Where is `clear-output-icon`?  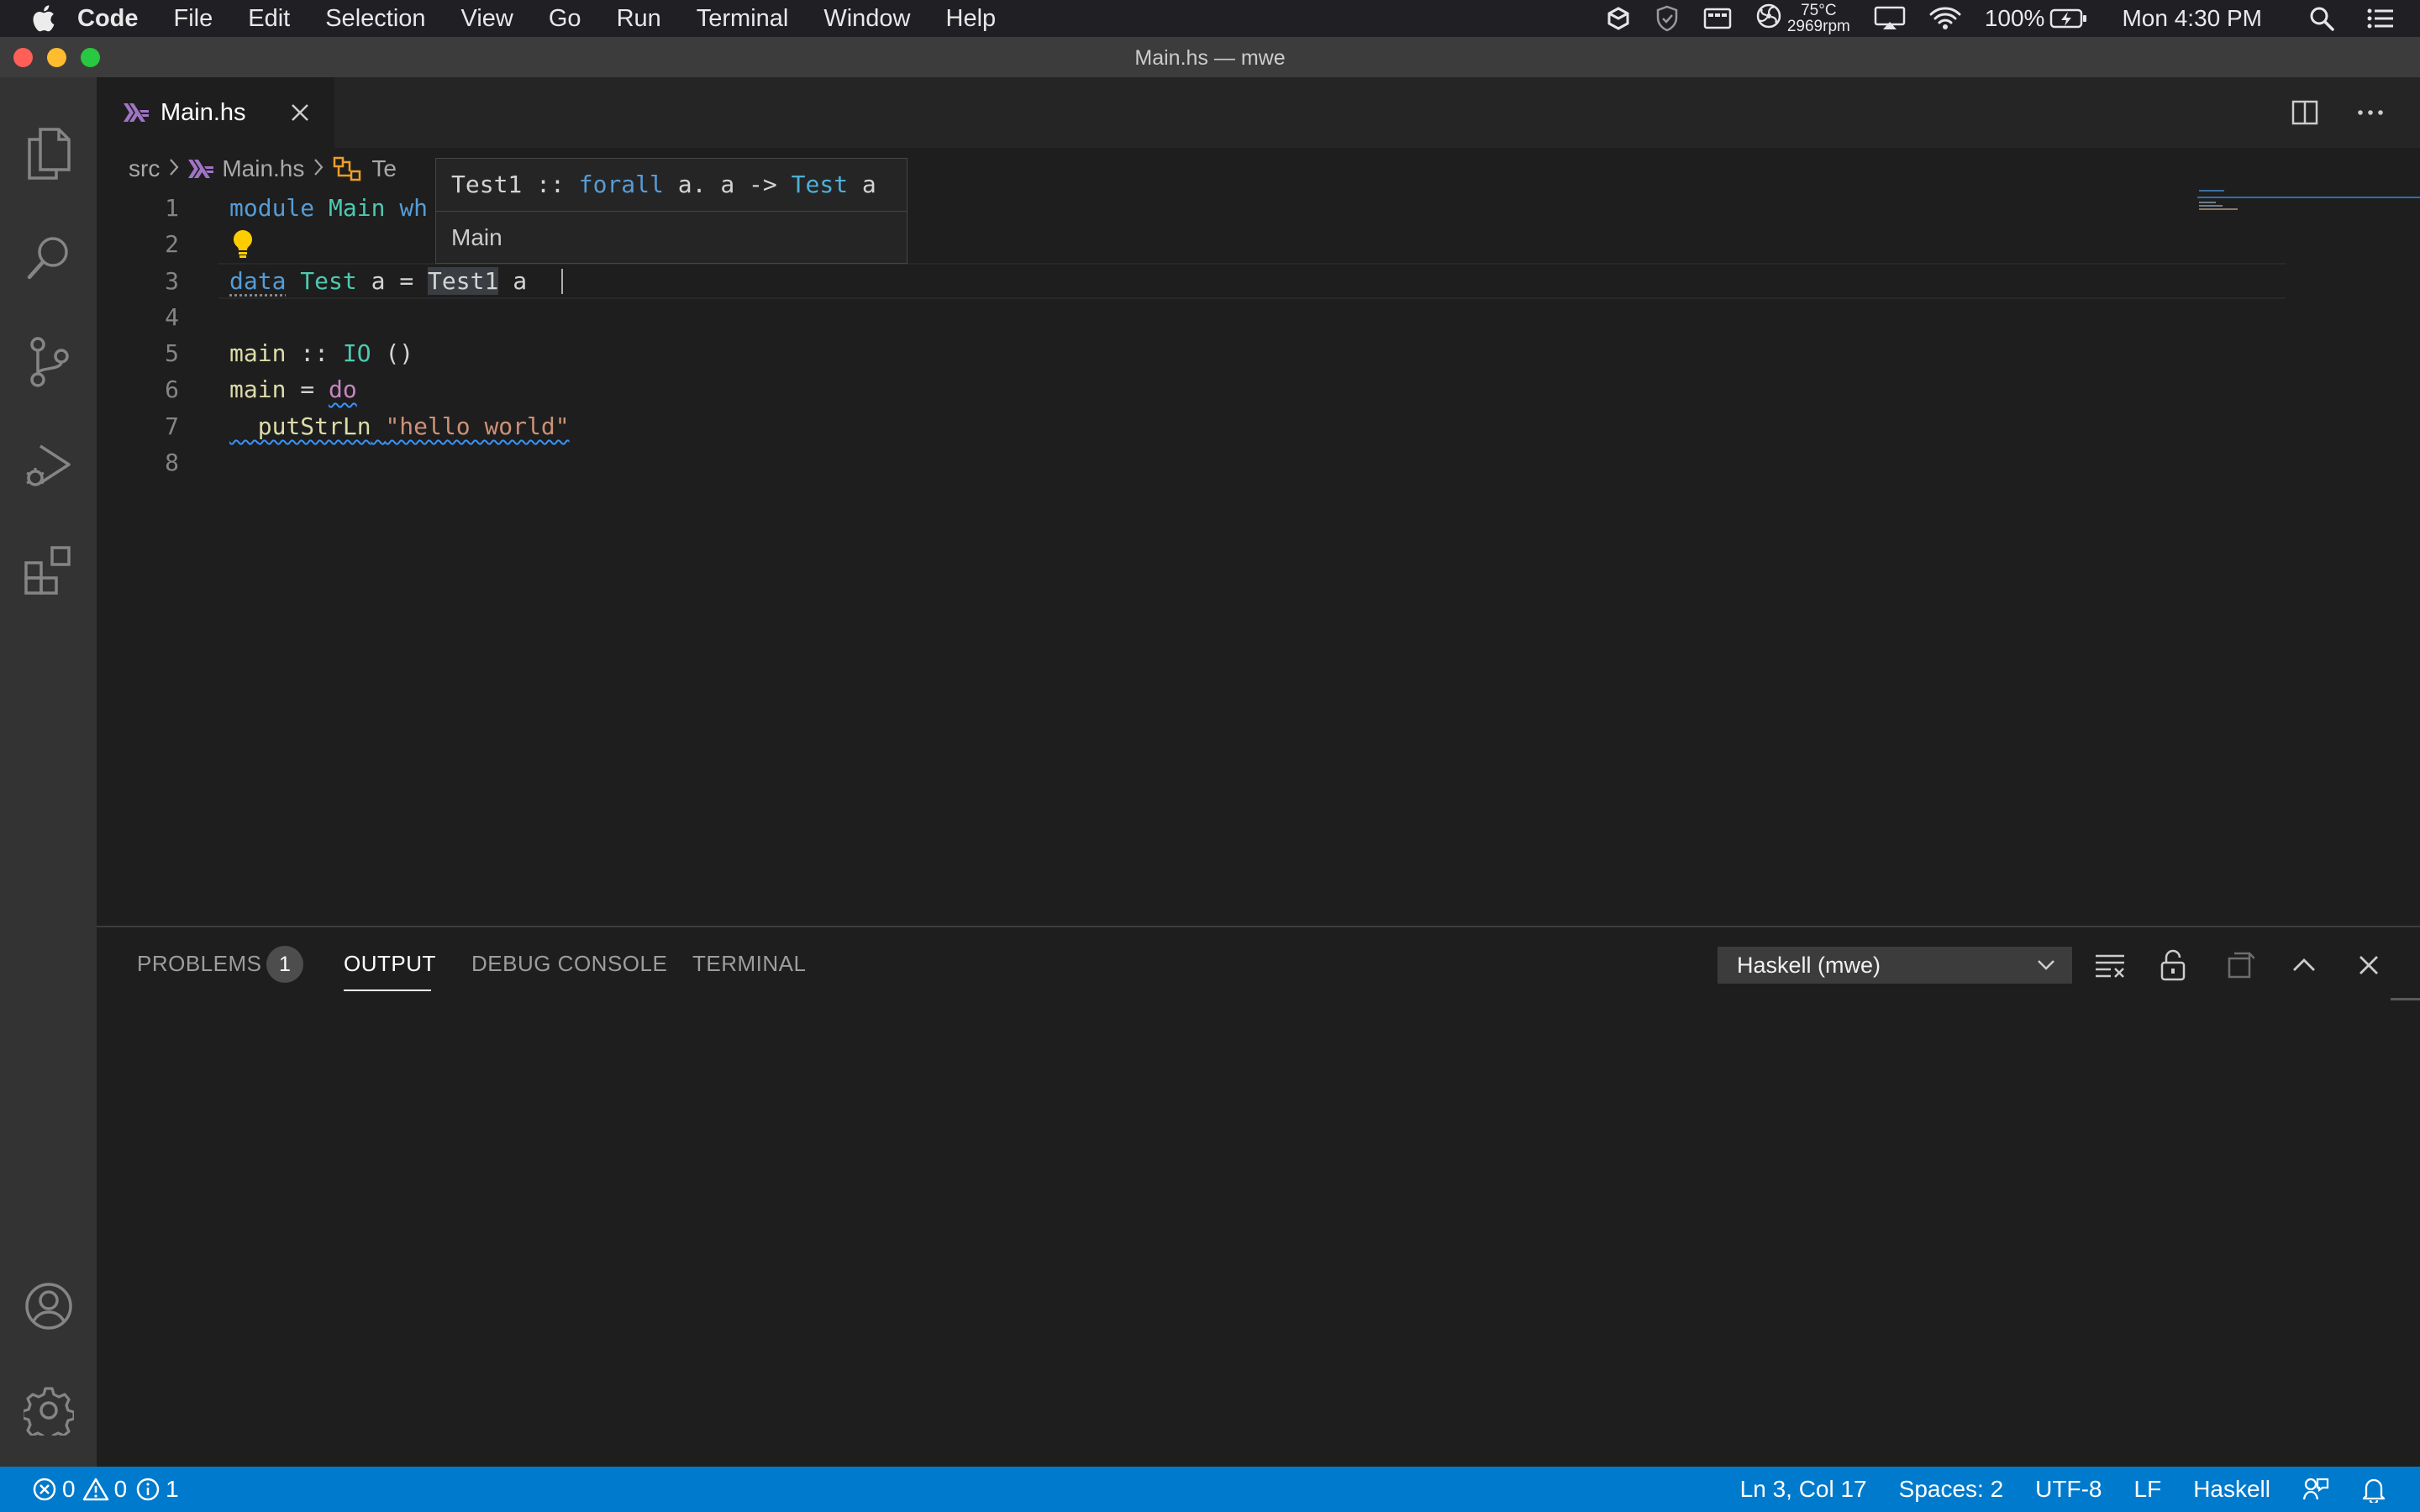
clear-output-icon is located at coordinates (2110, 965).